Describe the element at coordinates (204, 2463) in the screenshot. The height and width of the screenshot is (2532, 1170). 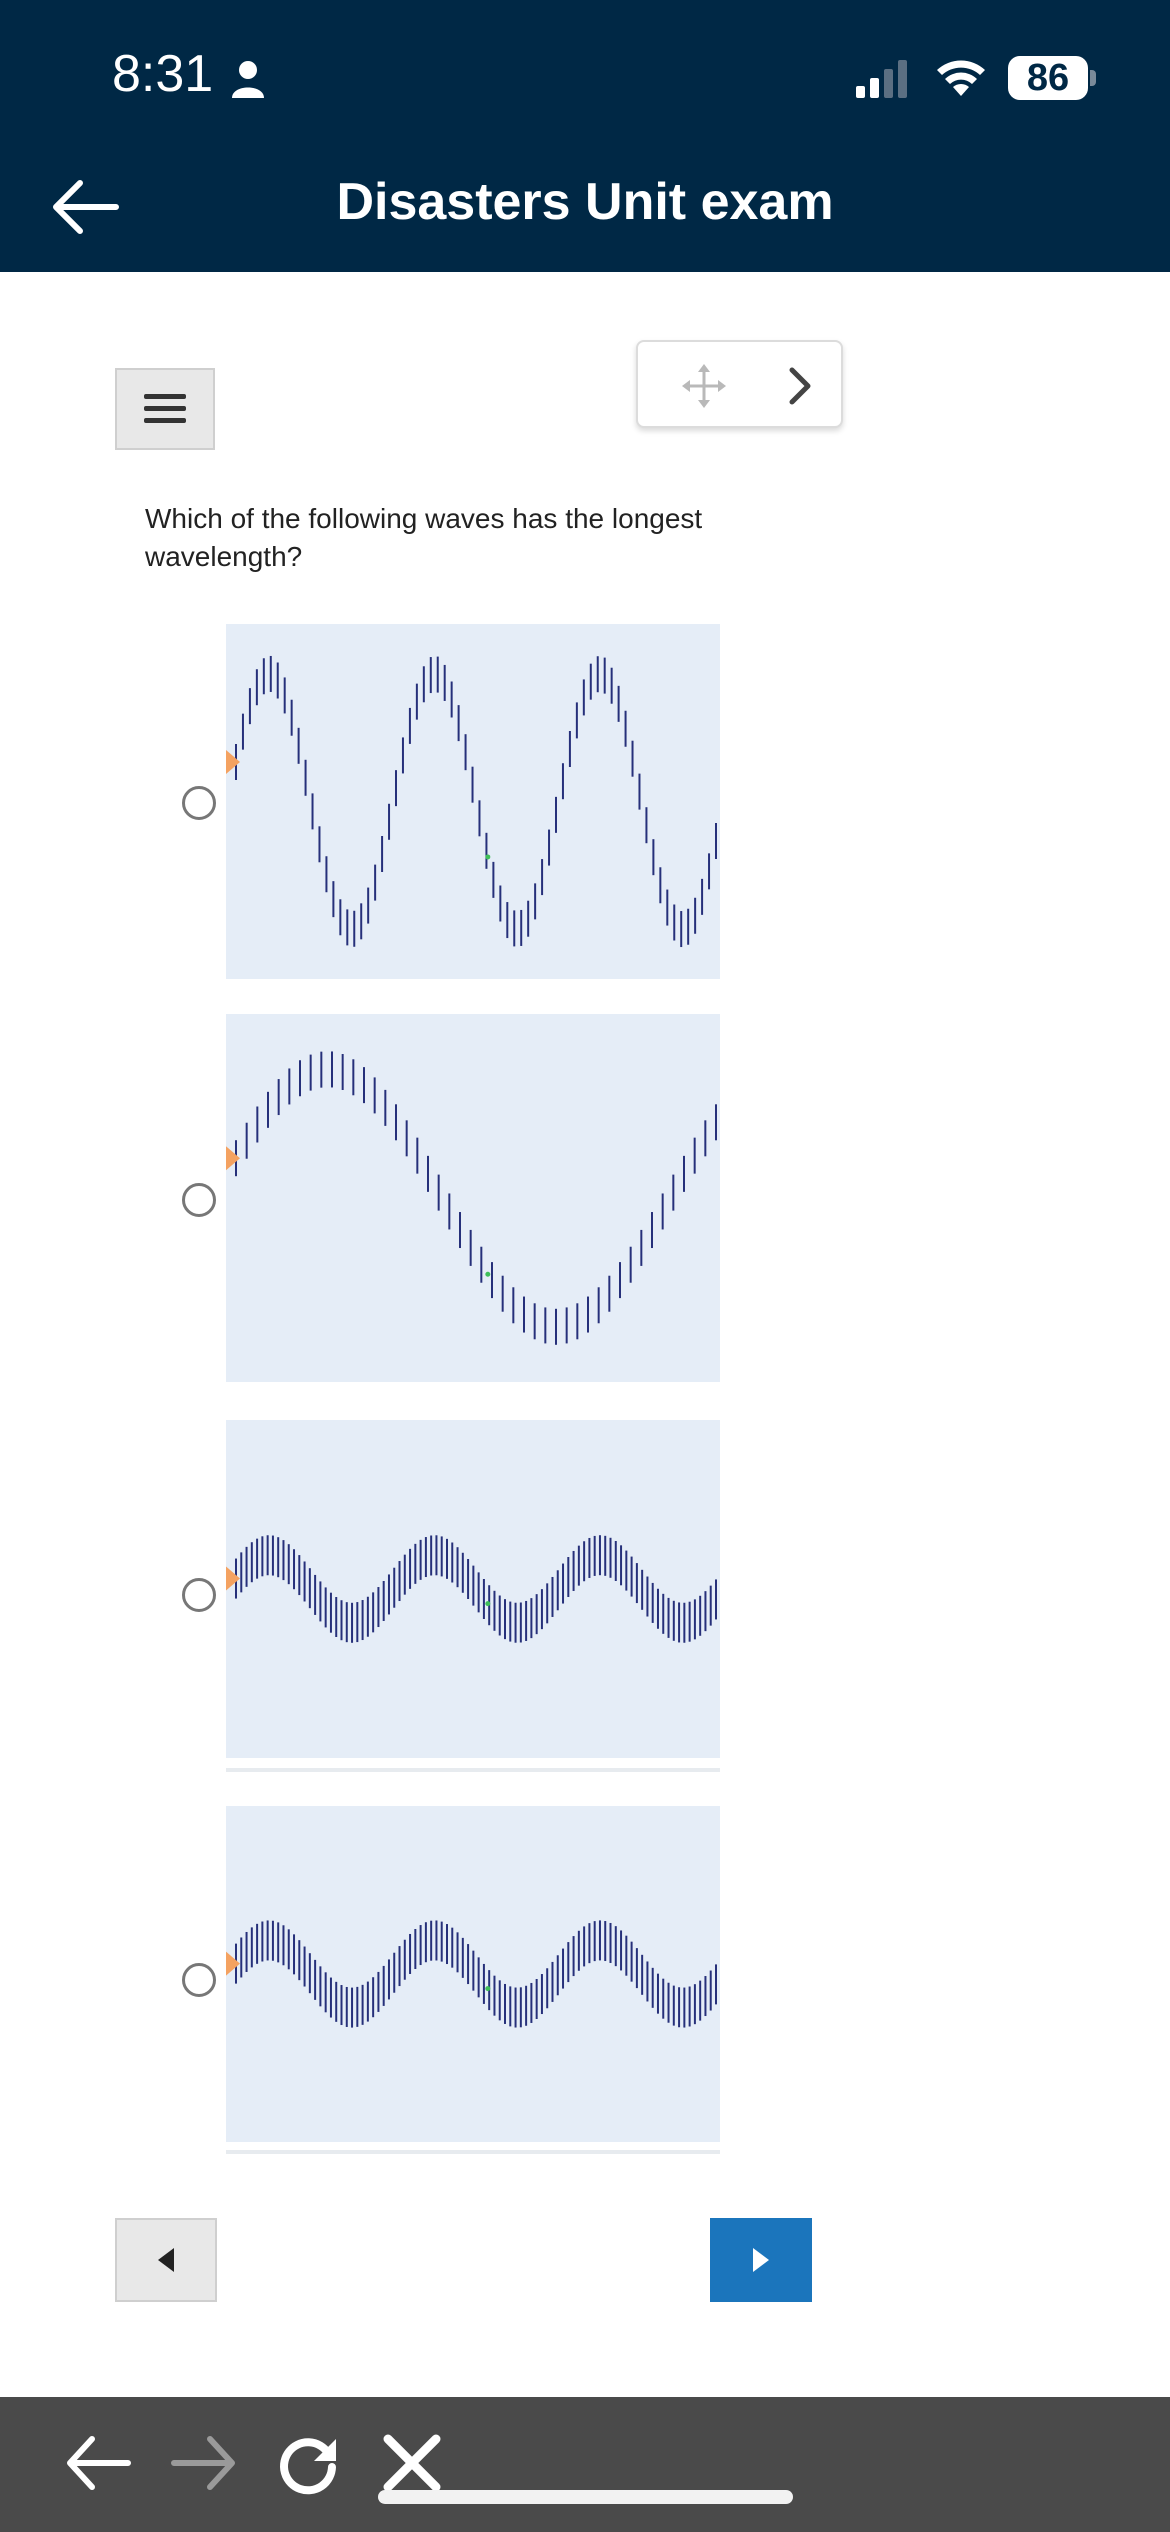
I see `browser-forward-icon` at that location.